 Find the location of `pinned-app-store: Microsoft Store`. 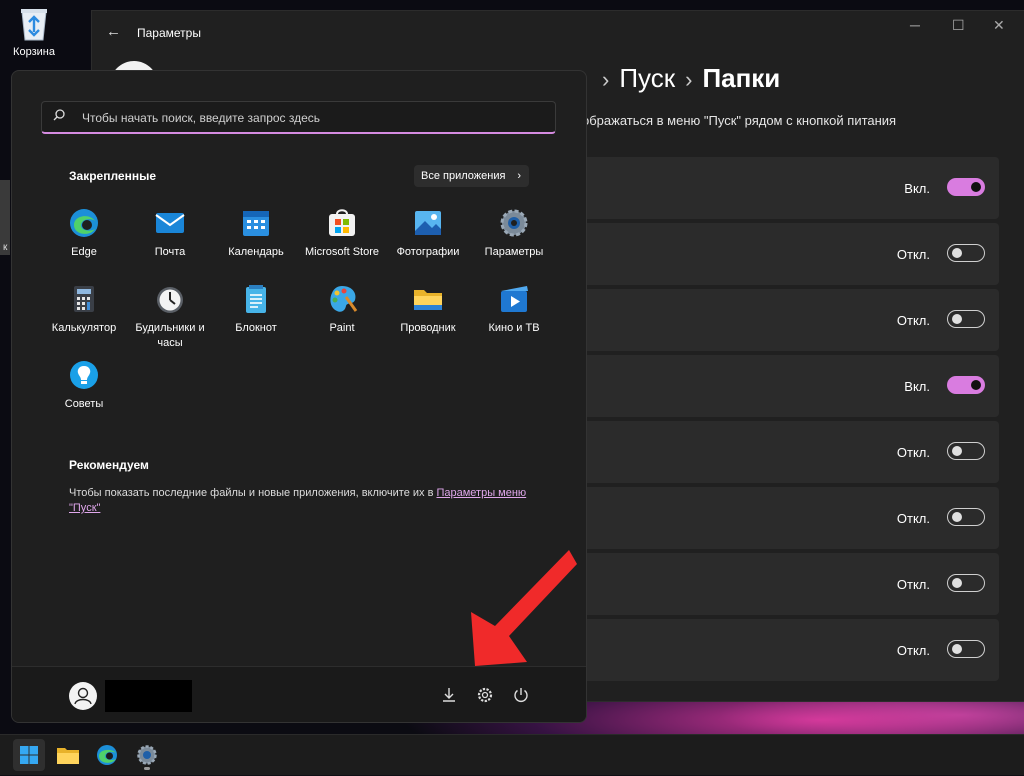

pinned-app-store: Microsoft Store is located at coordinates (342, 233).